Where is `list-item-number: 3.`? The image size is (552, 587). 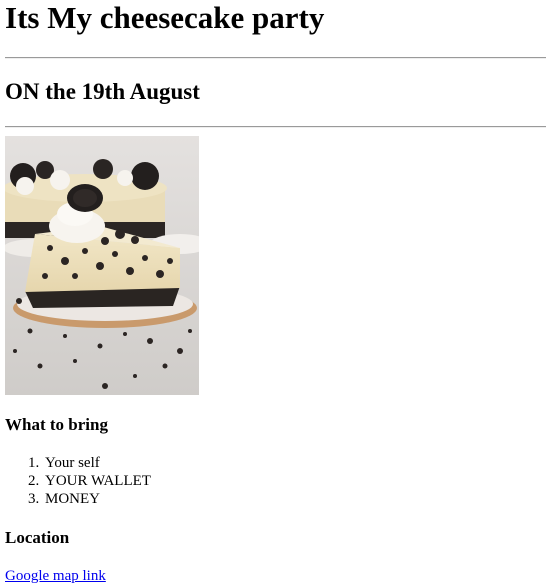 list-item-number: 3. is located at coordinates (34, 499).